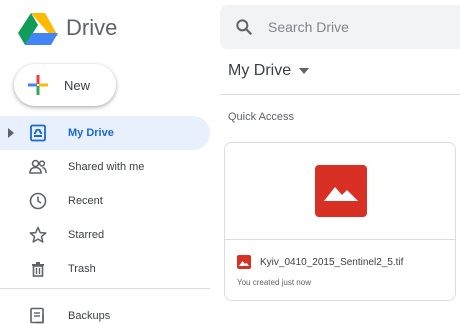 The image size is (460, 324). Describe the element at coordinates (92, 27) in the screenshot. I see `app-name: Drive` at that location.